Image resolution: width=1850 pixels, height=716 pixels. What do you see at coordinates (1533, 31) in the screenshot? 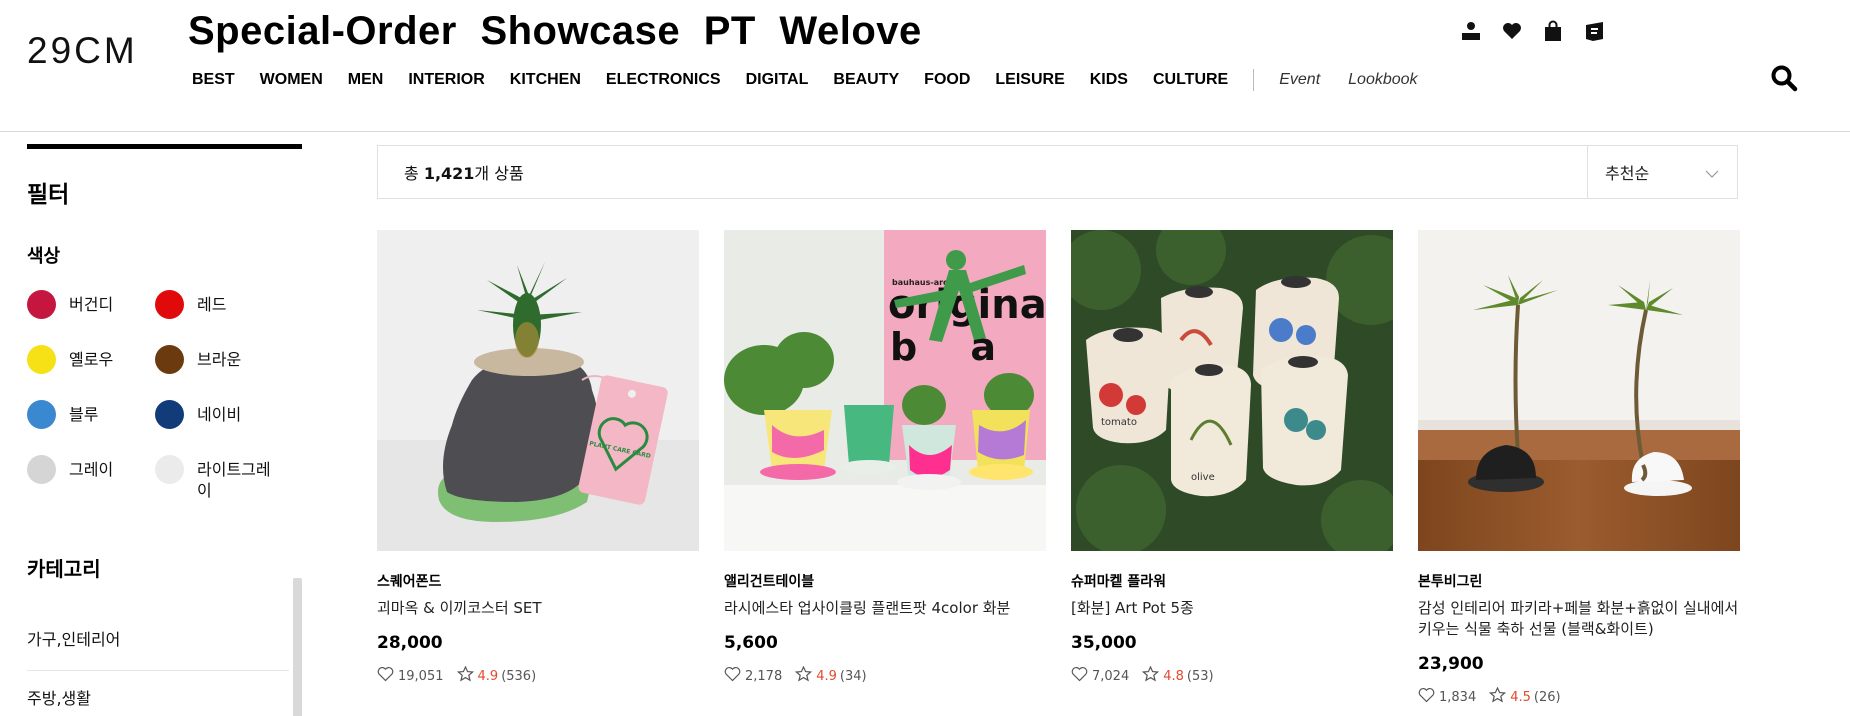
I see `header-actions` at bounding box center [1533, 31].